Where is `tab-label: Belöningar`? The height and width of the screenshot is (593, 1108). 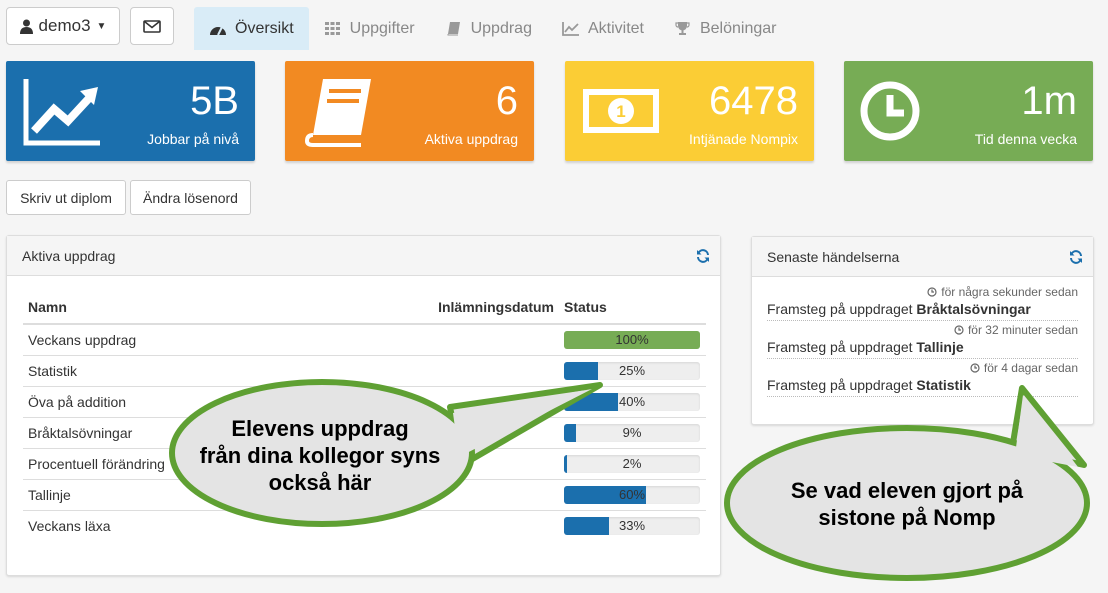
tab-label: Belöningar is located at coordinates (738, 28).